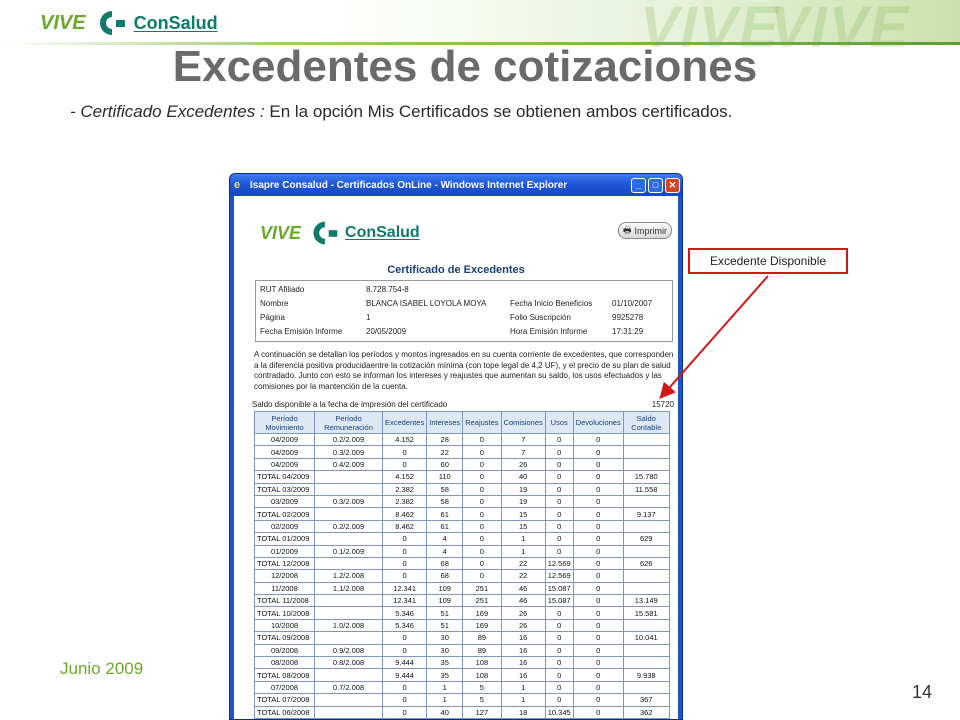 The height and width of the screenshot is (720, 960). I want to click on table-row: 04/2009 0.4/2.009 0 60 0 26 0 0, so click(462, 464).